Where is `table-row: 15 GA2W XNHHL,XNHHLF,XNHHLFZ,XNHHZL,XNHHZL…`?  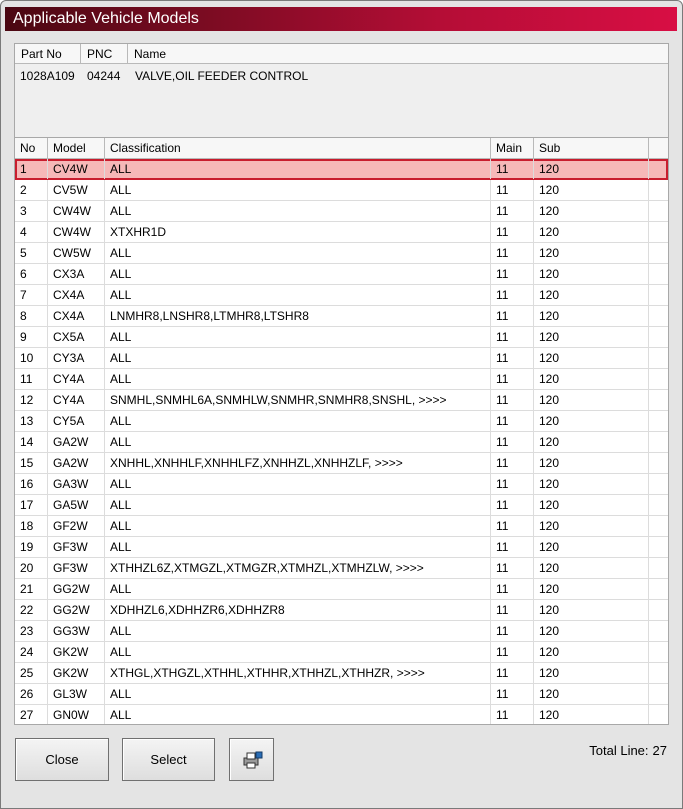
table-row: 15 GA2W XNHHL,XNHHLF,XNHHLFZ,XNHHZL,XNHHZL… is located at coordinates (341, 463).